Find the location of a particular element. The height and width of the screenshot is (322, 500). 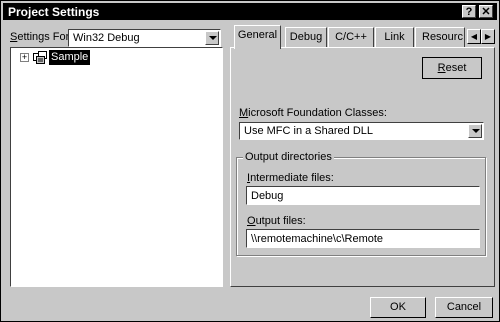

intermediate-files-label: Intermediate files: is located at coordinates (290, 178).